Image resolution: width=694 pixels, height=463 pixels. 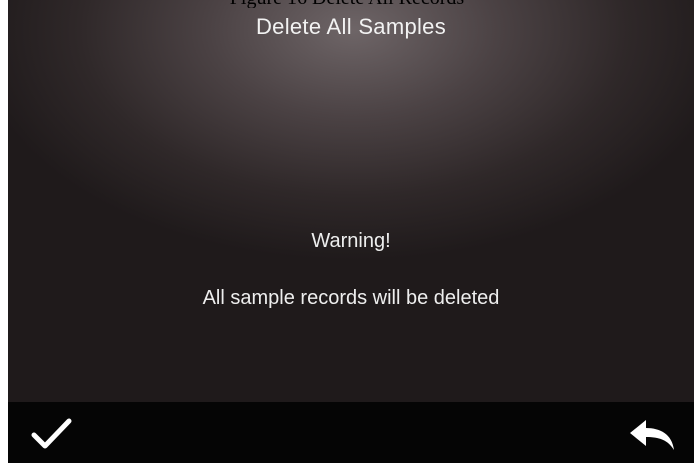 What do you see at coordinates (347, 4) in the screenshot?
I see `document-caption: Figure 16 Delete All Records` at bounding box center [347, 4].